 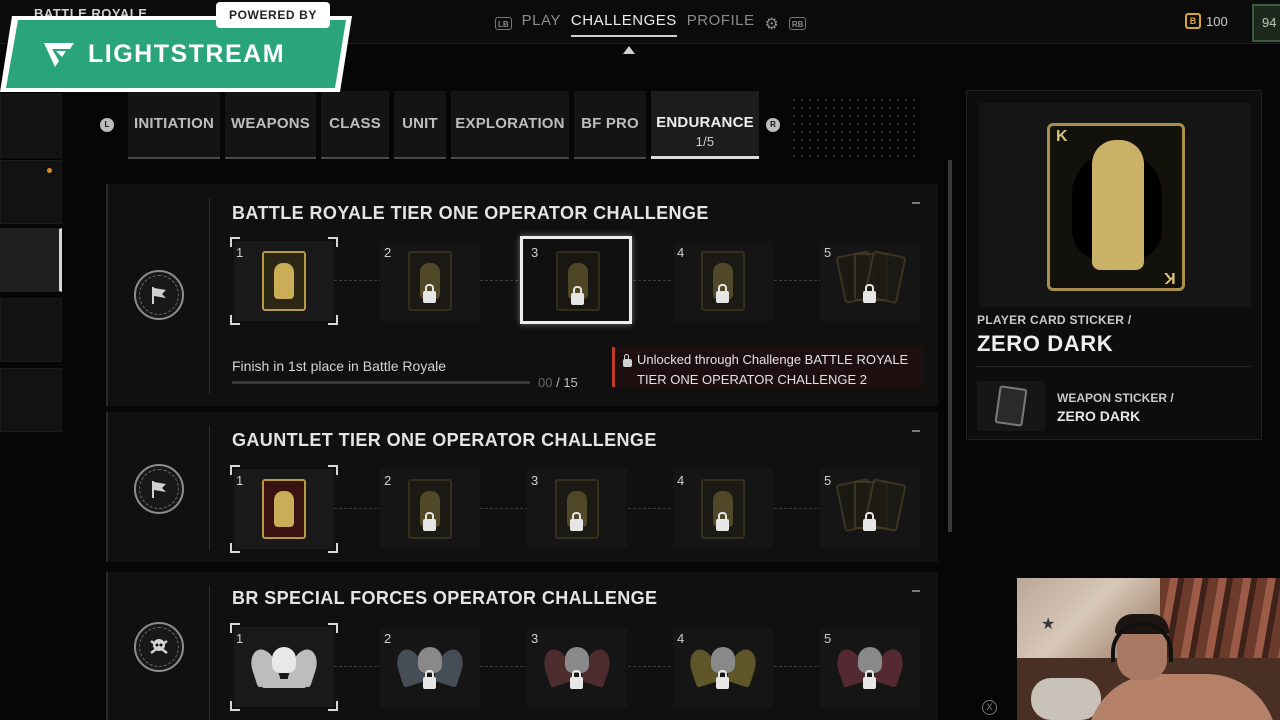 I want to click on scrollbar, so click(x=950, y=346).